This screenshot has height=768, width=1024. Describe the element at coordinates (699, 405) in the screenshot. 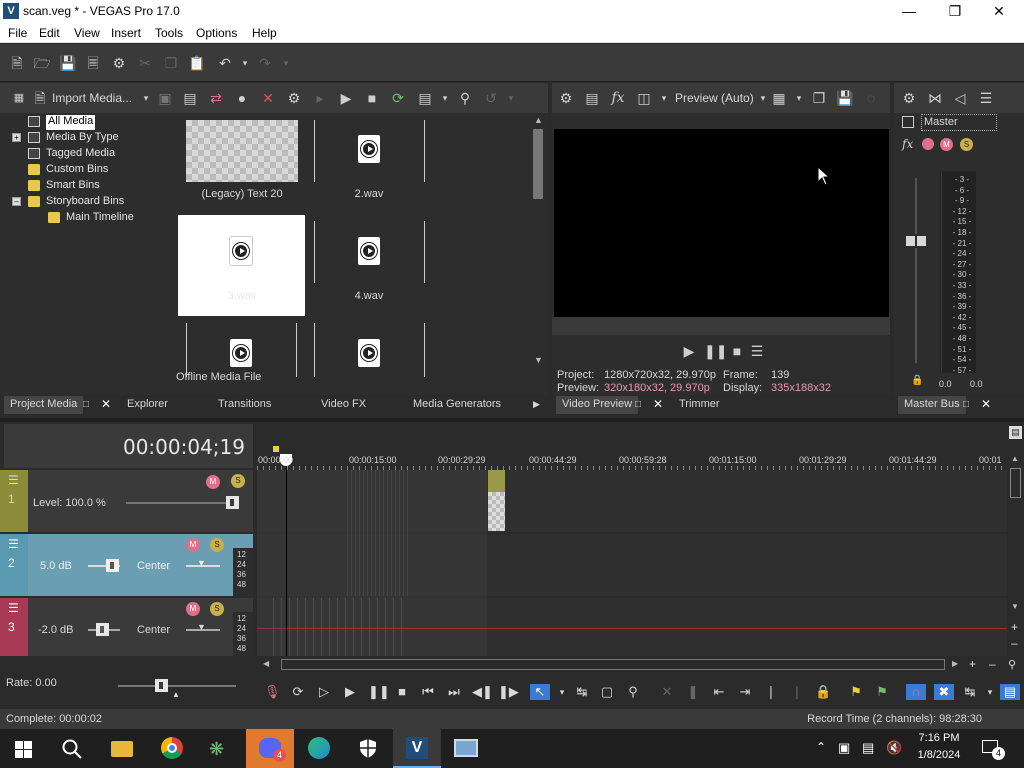

I see `tab-trimmer: Trimmer` at that location.